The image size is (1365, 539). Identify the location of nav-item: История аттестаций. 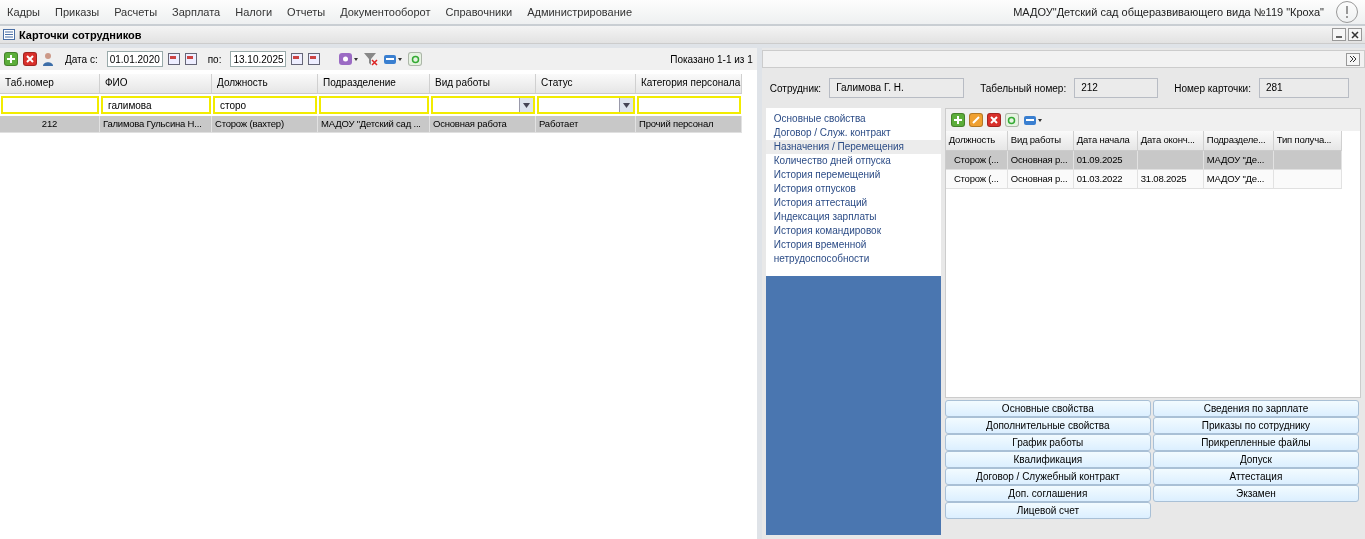
(853, 203).